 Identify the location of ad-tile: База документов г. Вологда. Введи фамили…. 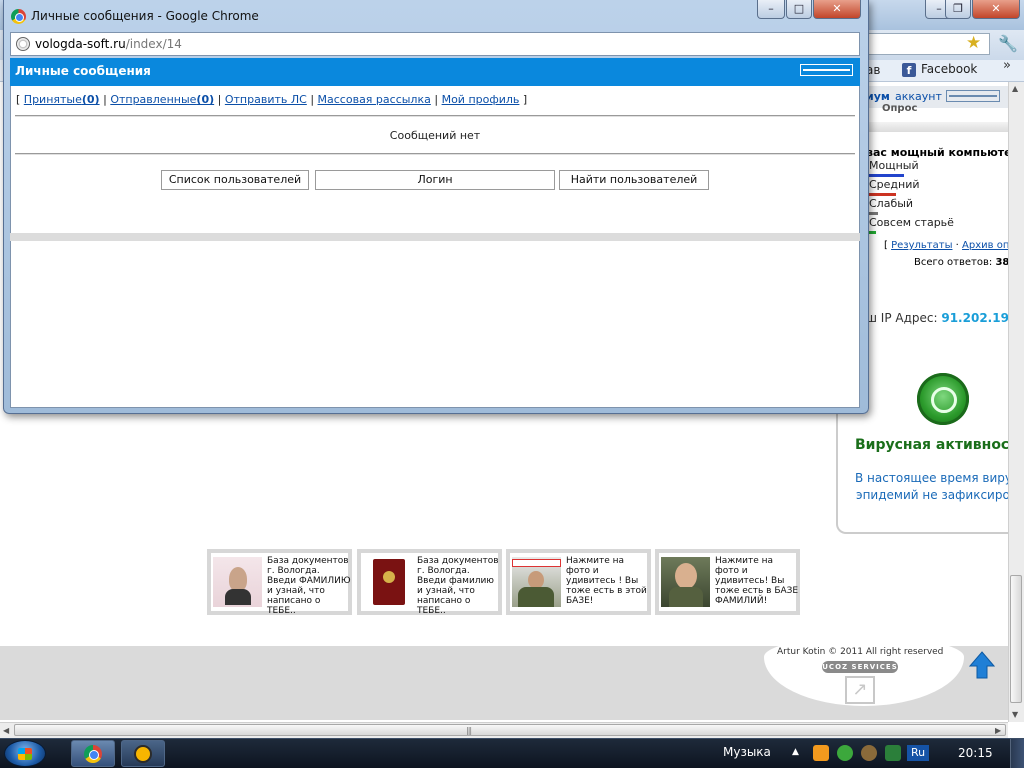
(429, 582).